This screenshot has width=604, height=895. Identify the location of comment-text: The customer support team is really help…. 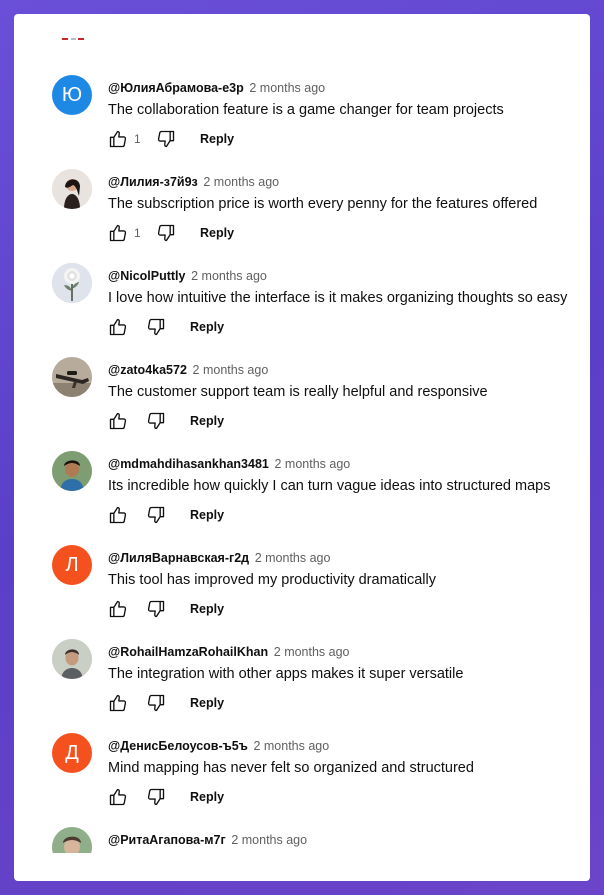
(298, 392).